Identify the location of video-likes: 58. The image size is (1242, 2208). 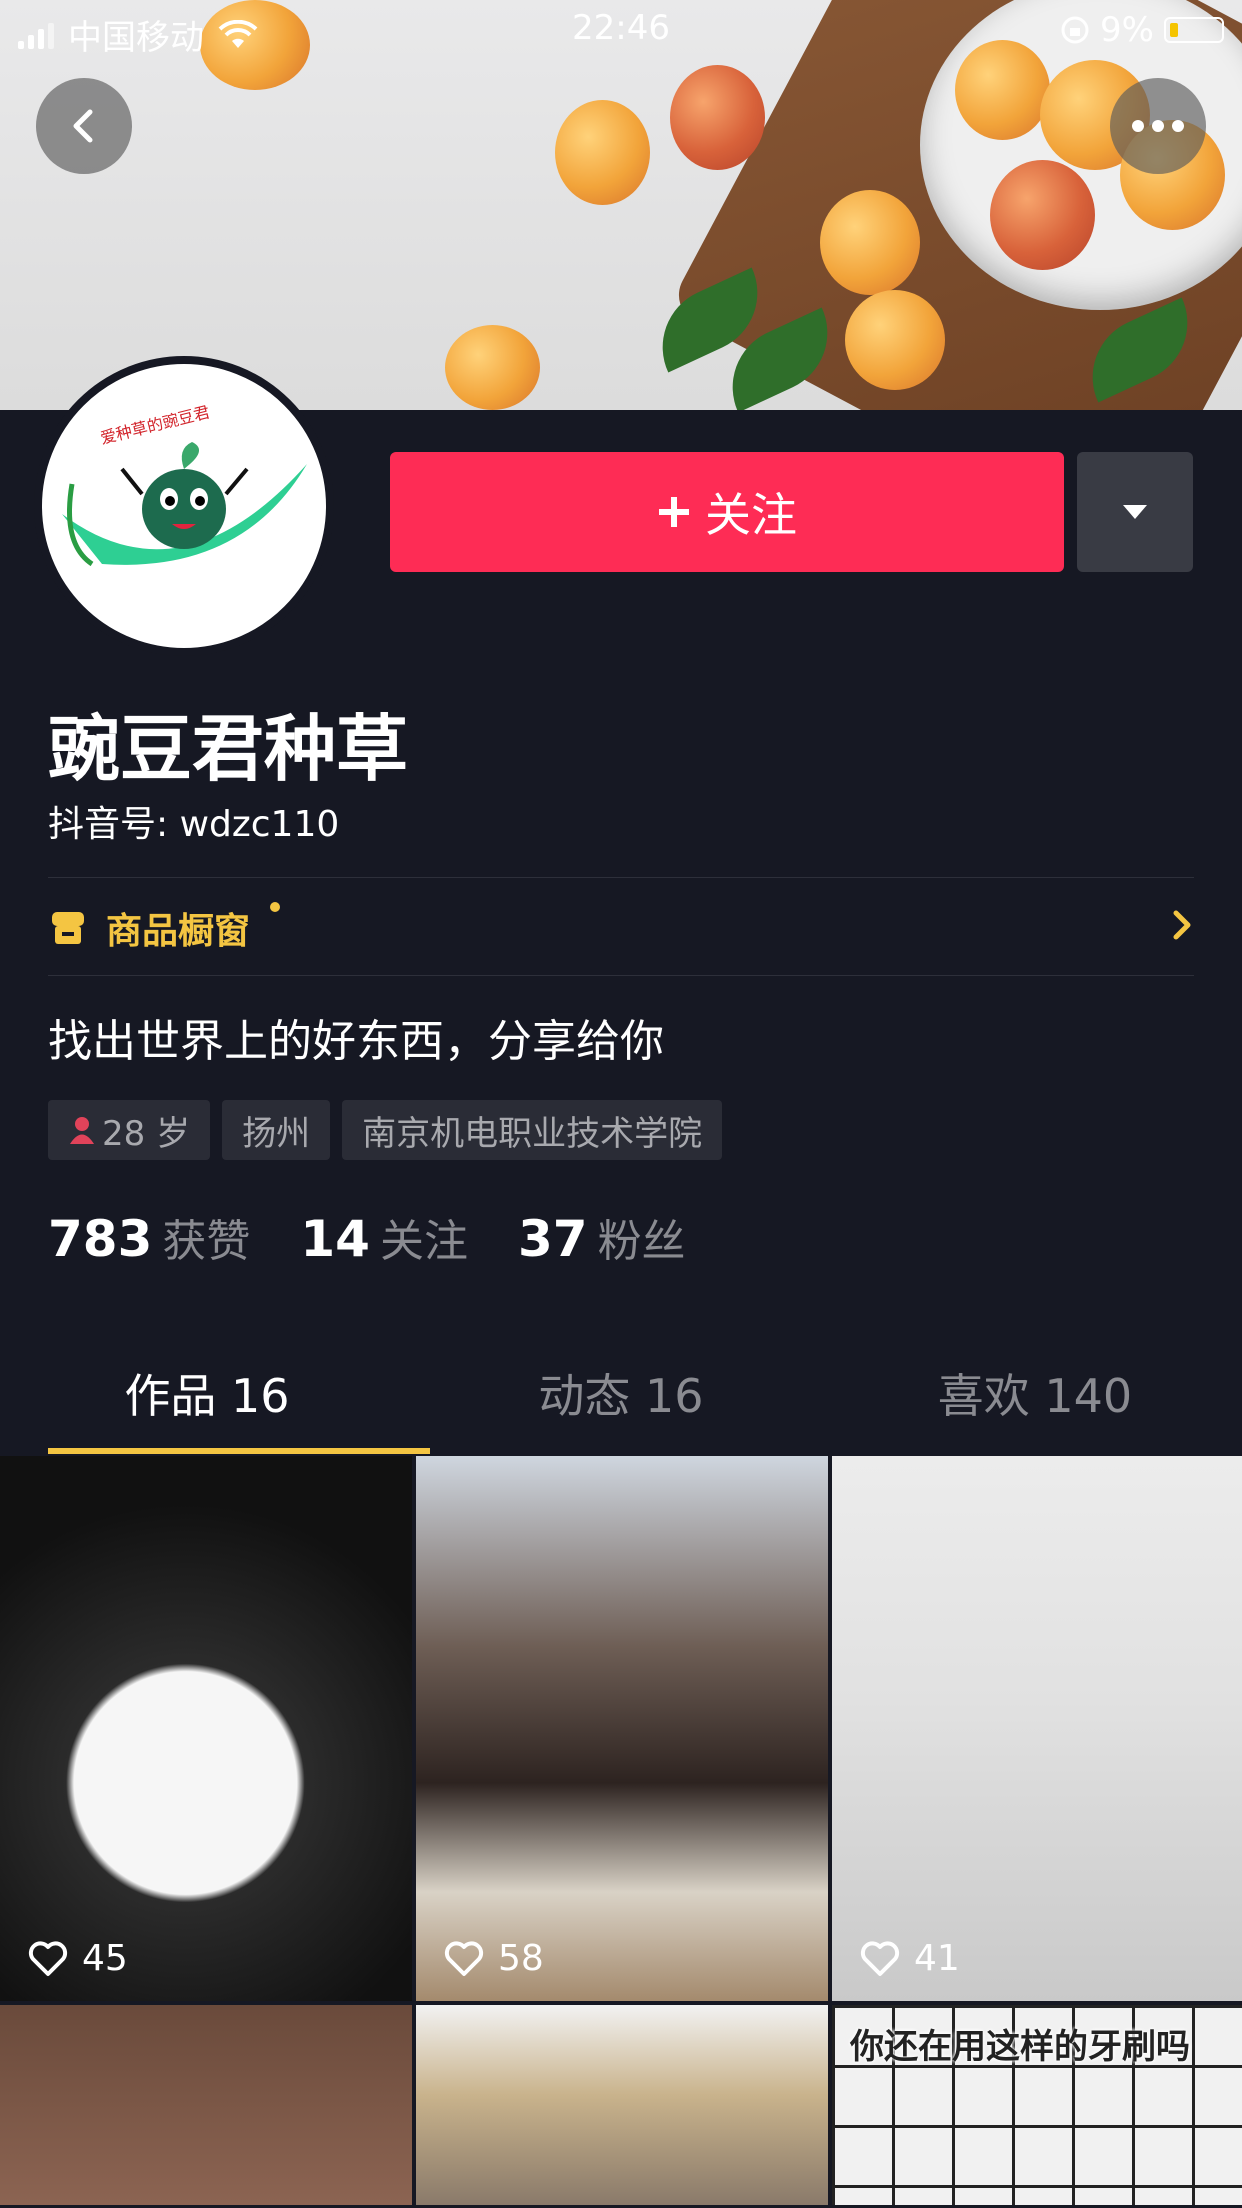
(494, 1958).